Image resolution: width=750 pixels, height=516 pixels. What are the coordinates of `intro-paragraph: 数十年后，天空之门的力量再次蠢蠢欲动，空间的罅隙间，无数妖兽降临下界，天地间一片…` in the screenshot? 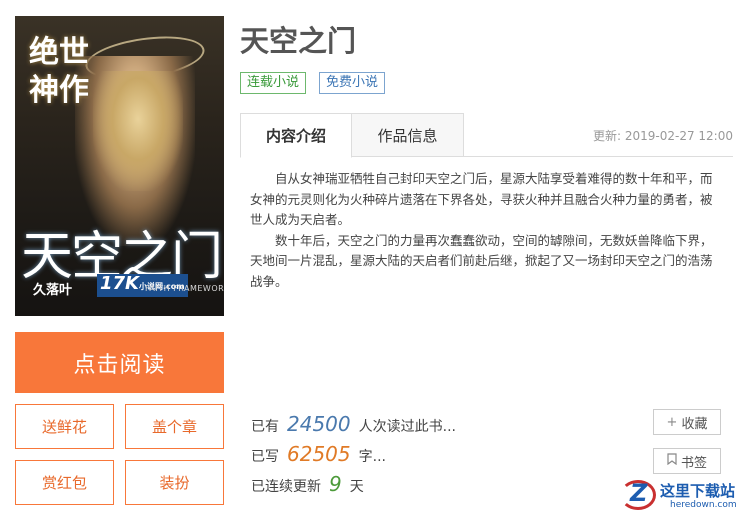 It's located at (481, 260).